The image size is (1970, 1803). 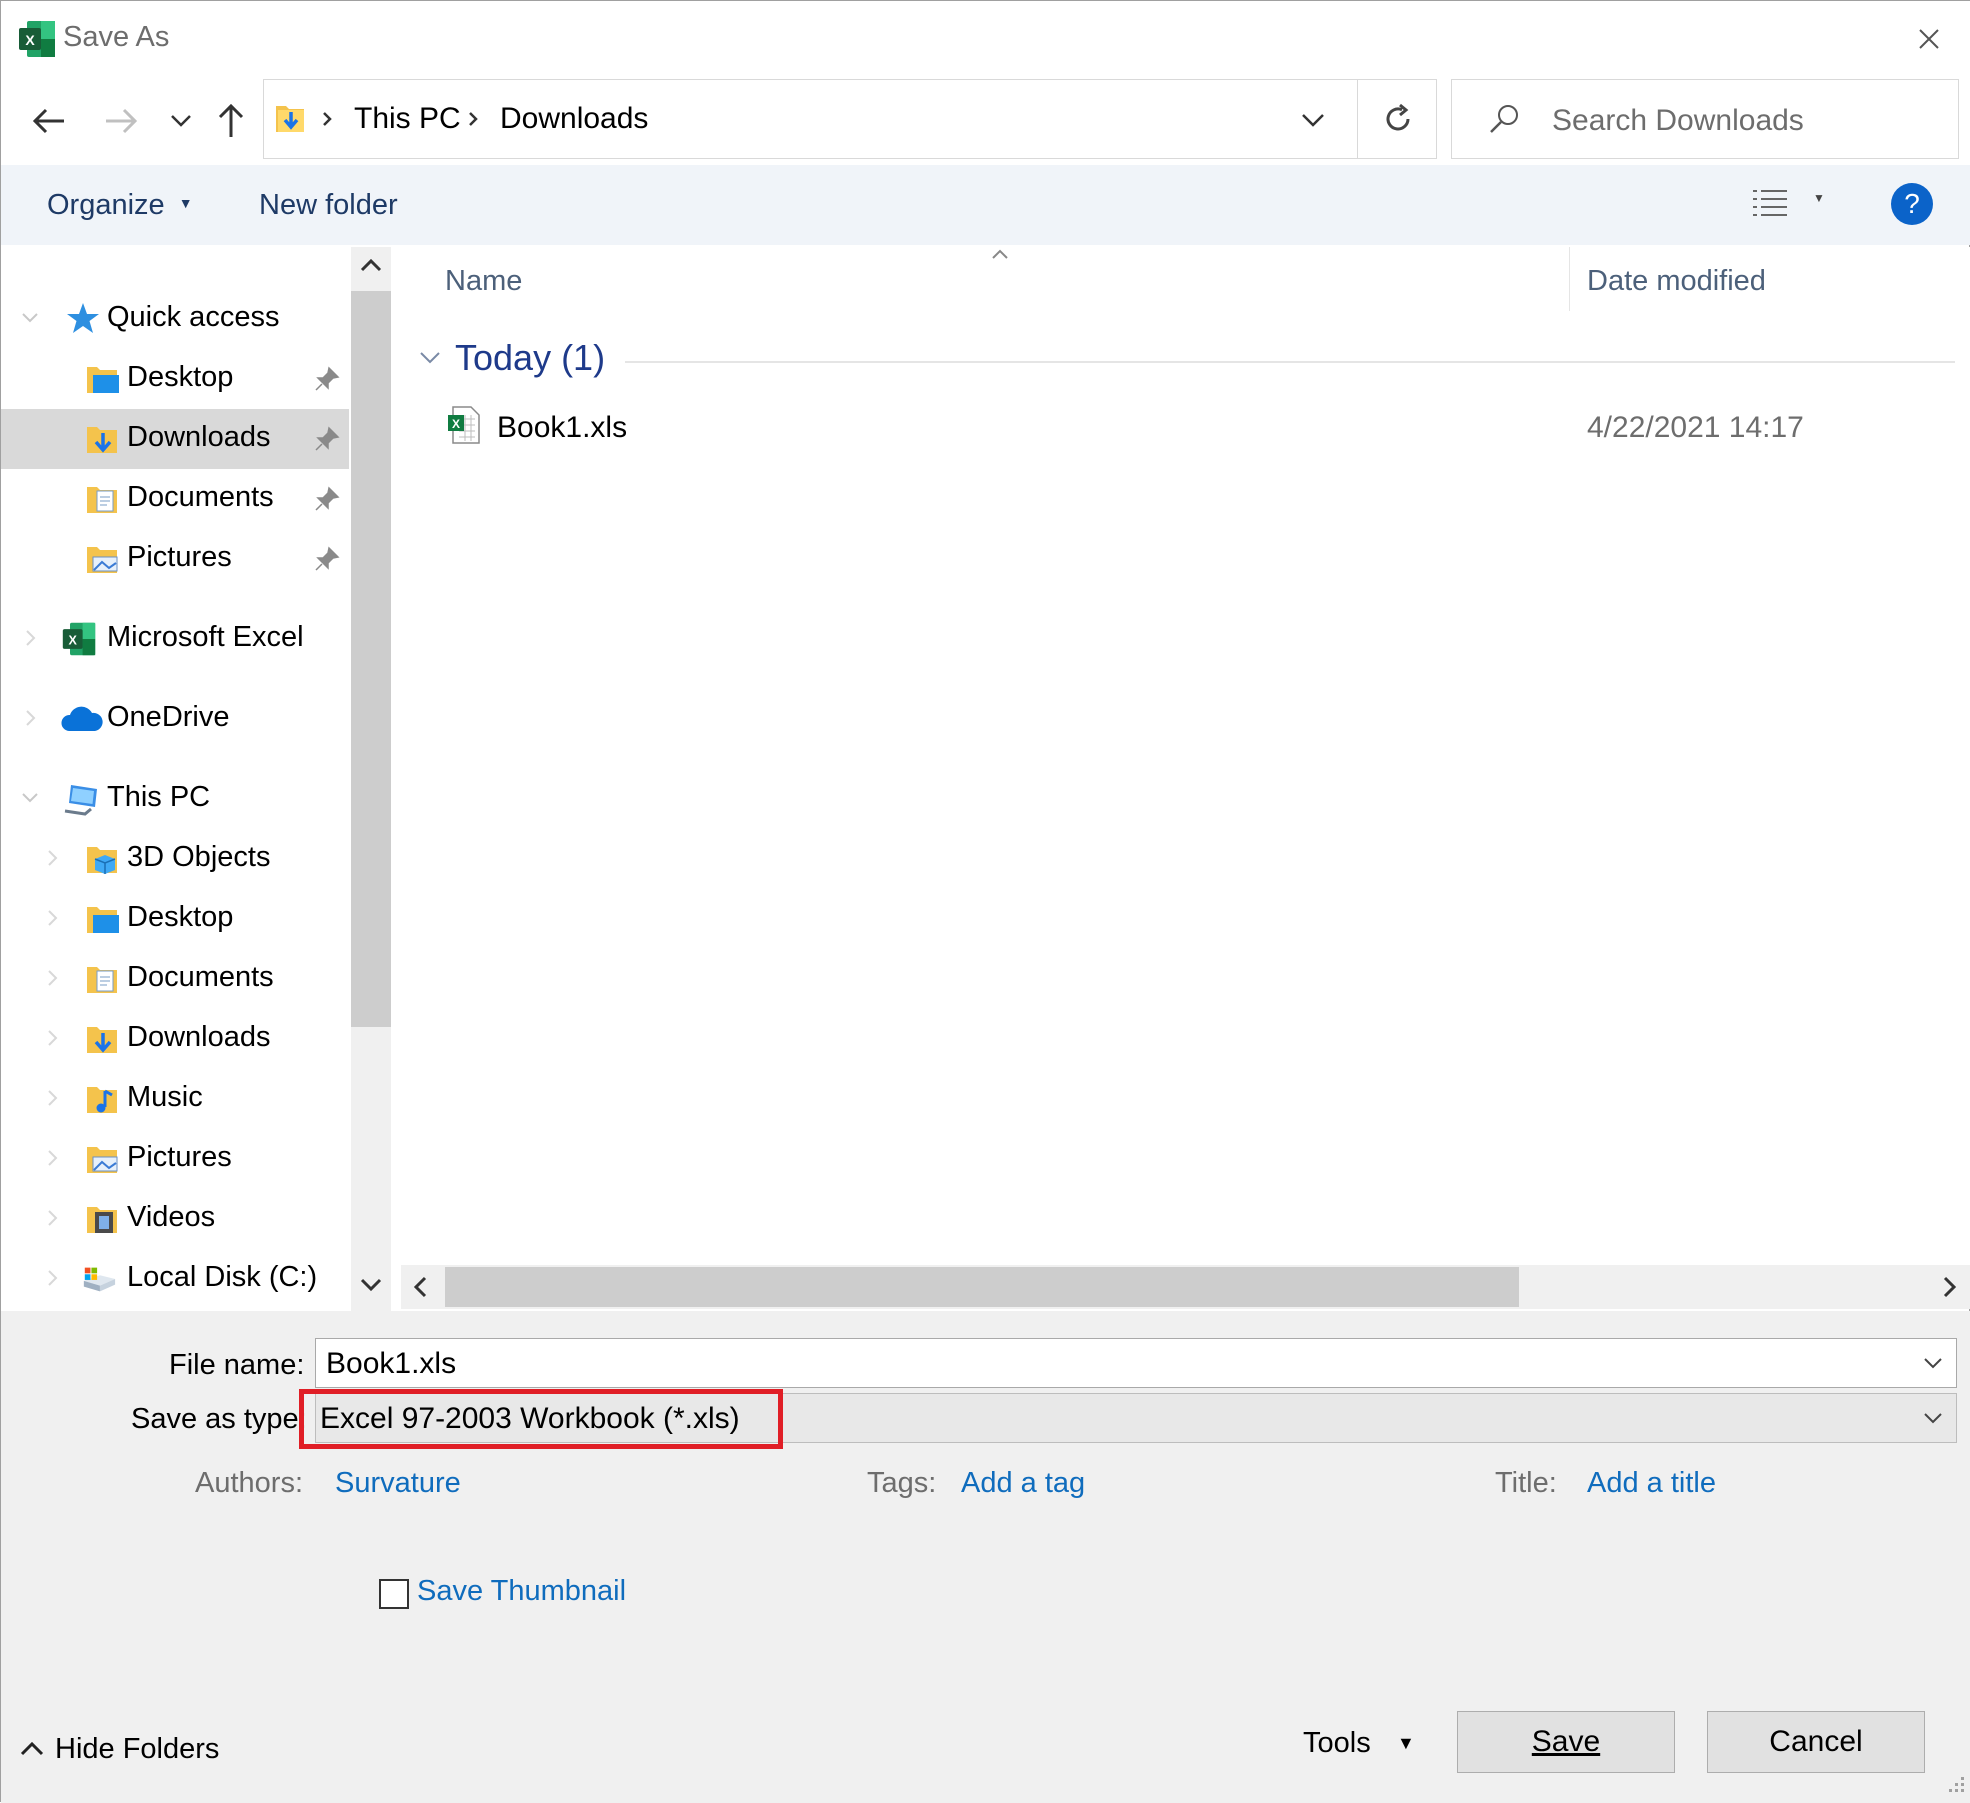 What do you see at coordinates (521, 1591) in the screenshot?
I see `save-thumbnail-label: Save Thumbnail` at bounding box center [521, 1591].